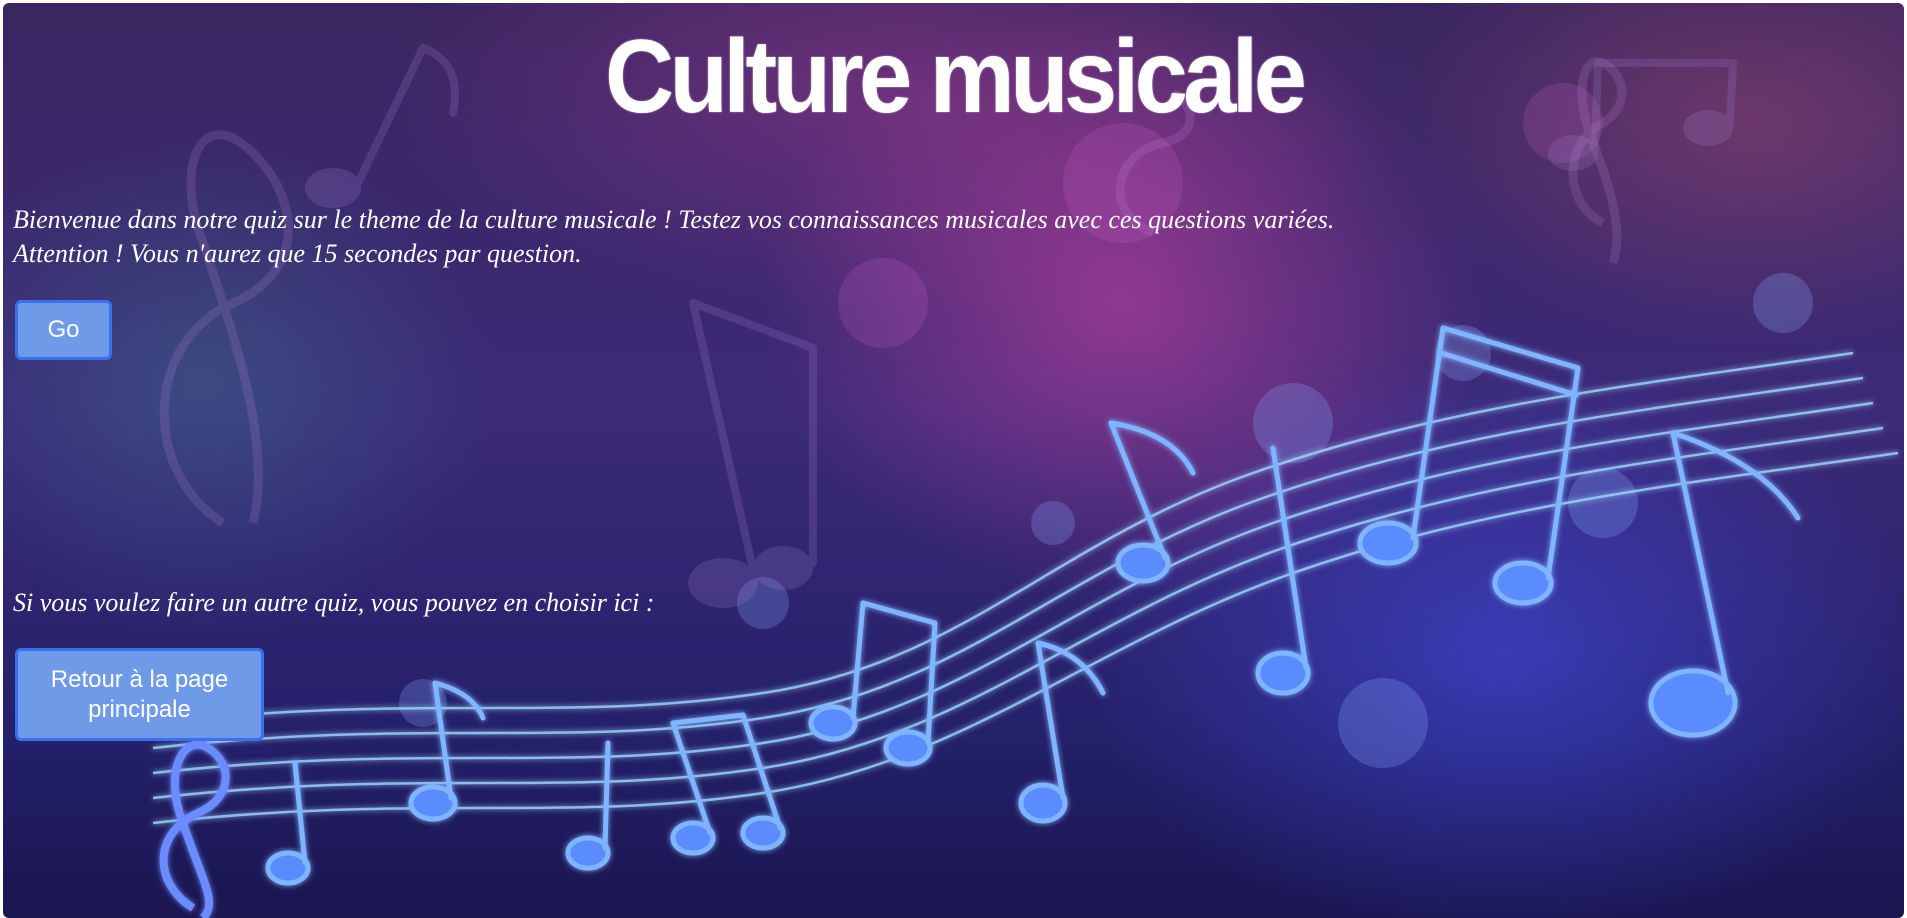  What do you see at coordinates (955, 77) in the screenshot?
I see `page-title: Culture musicale` at bounding box center [955, 77].